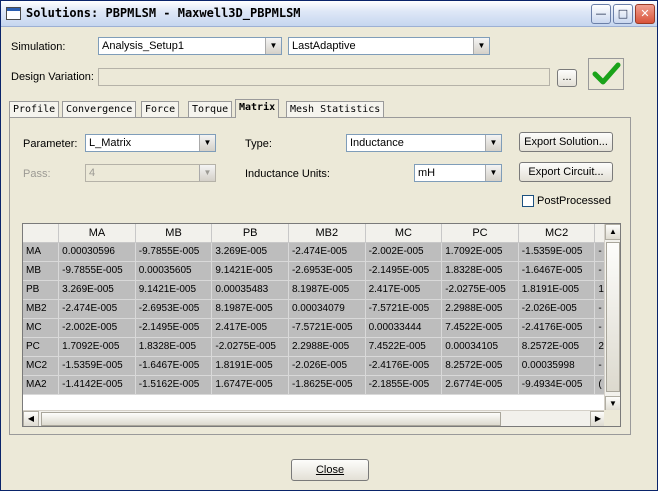 The width and height of the screenshot is (658, 491). I want to click on matrix-cell: -1.8625E-005, so click(327, 385).